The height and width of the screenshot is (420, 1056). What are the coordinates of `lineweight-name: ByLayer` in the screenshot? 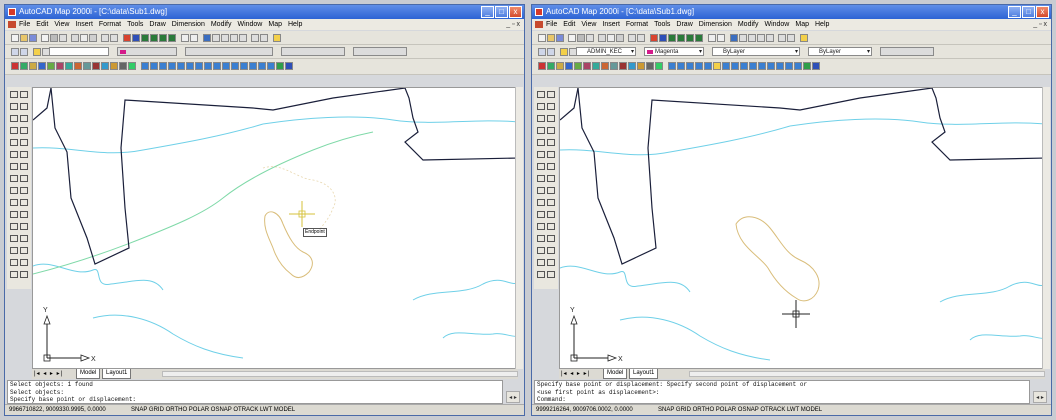 It's located at (830, 52).